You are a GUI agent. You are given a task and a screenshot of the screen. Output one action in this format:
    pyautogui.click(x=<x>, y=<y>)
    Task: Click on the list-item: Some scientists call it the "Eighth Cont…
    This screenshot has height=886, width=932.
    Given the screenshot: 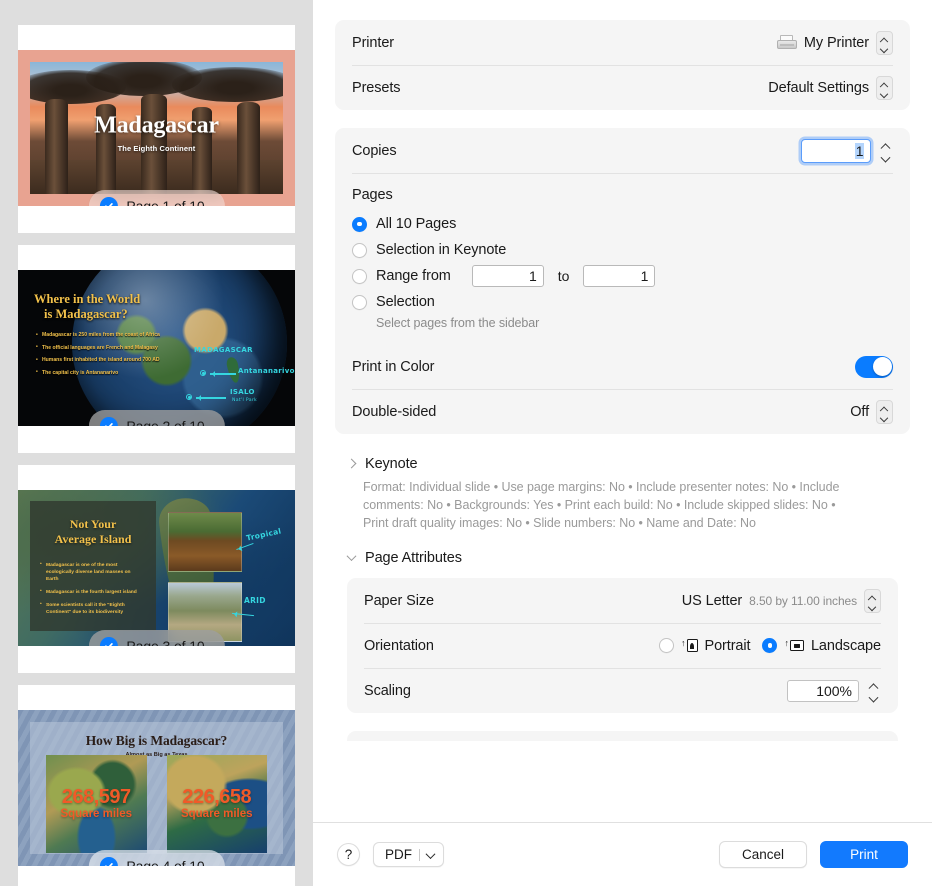 What is the action you would take?
    pyautogui.click(x=92, y=609)
    